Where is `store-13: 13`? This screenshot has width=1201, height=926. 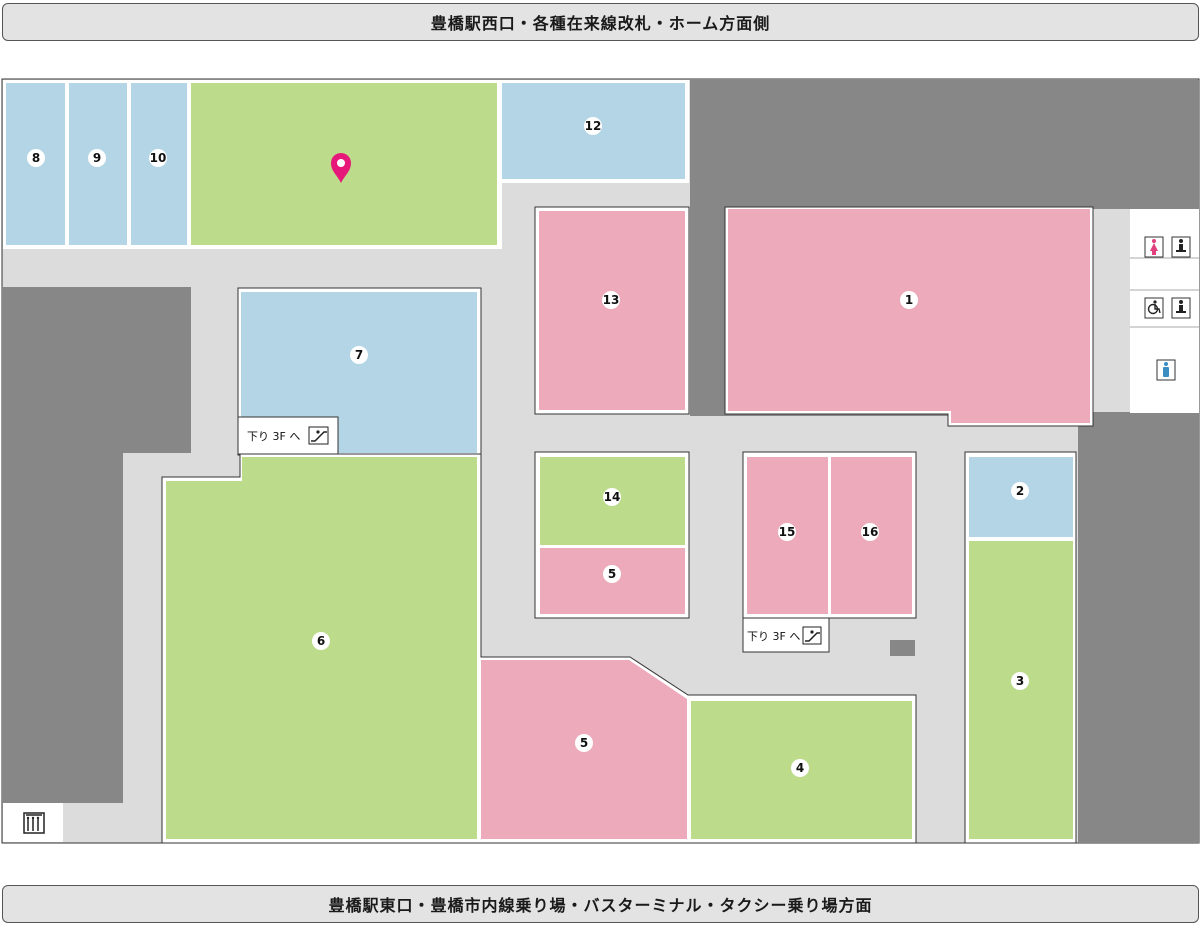 store-13: 13 is located at coordinates (612, 310).